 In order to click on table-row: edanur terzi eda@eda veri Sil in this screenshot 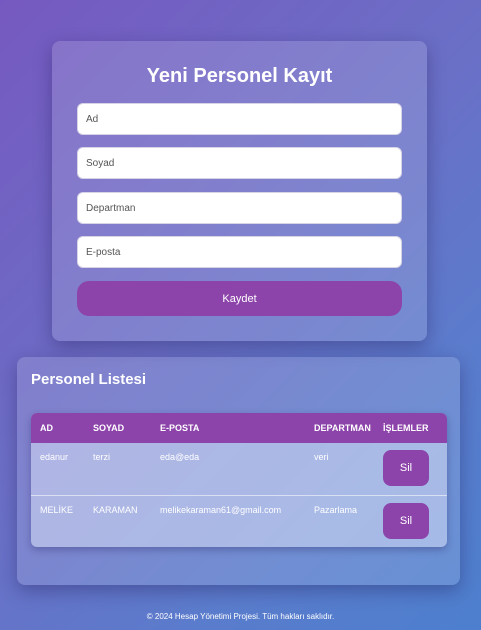, I will do `click(239, 469)`.